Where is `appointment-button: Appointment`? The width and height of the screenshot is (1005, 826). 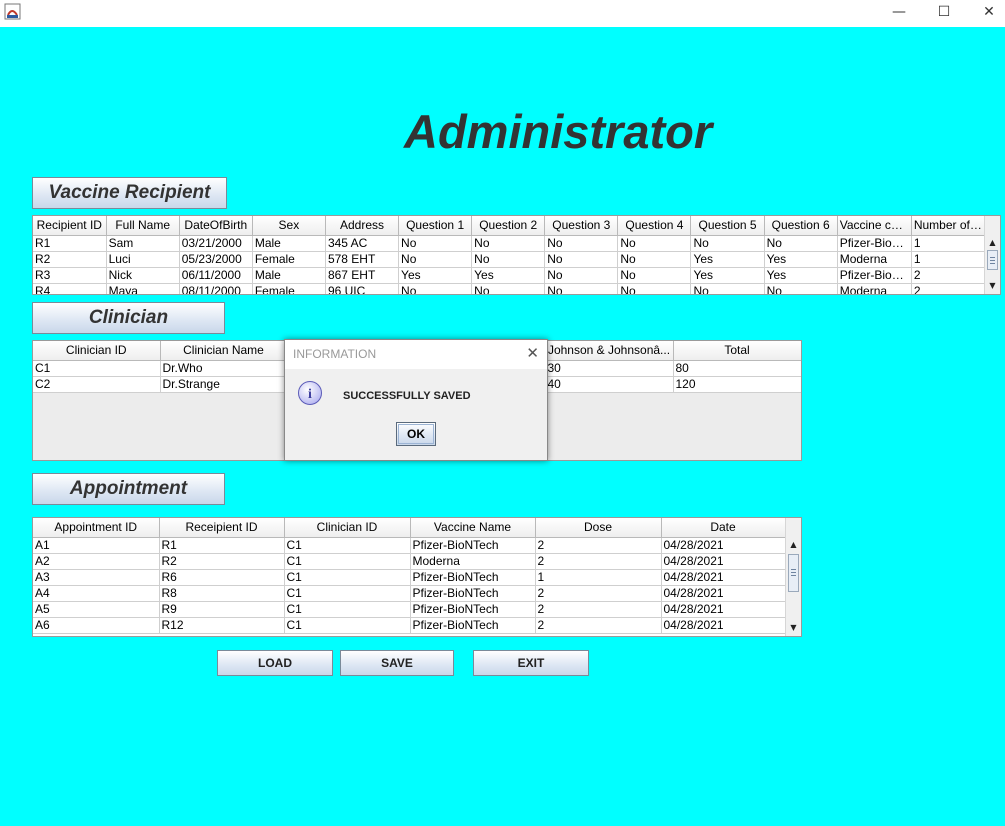
appointment-button: Appointment is located at coordinates (128, 489).